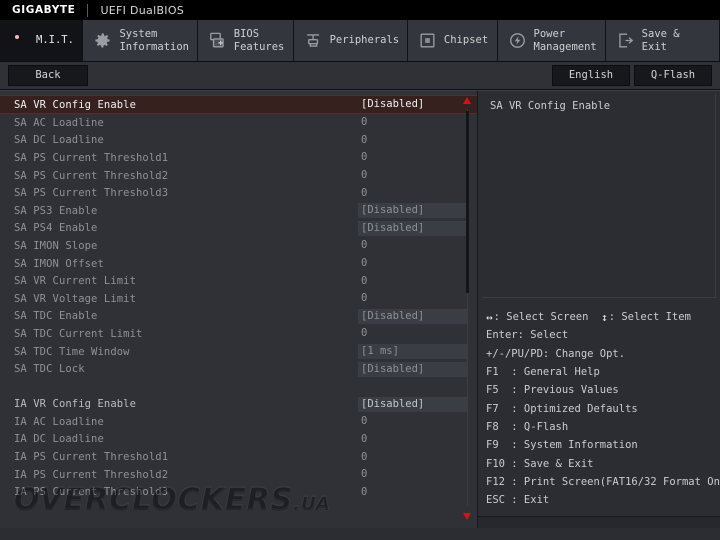  Describe the element at coordinates (154, 40) in the screenshot. I see `tab-label: System Information` at that location.